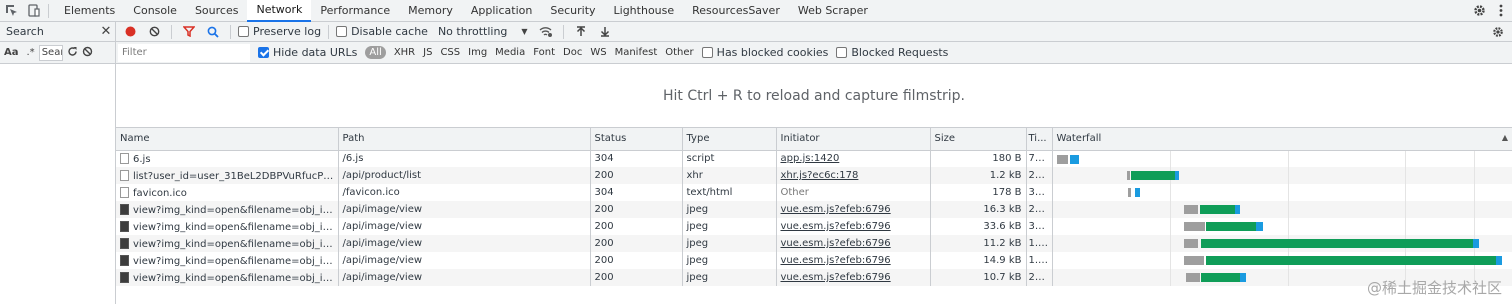 Image resolution: width=1512 pixels, height=304 pixels. I want to click on filter-type-font: Font, so click(544, 52).